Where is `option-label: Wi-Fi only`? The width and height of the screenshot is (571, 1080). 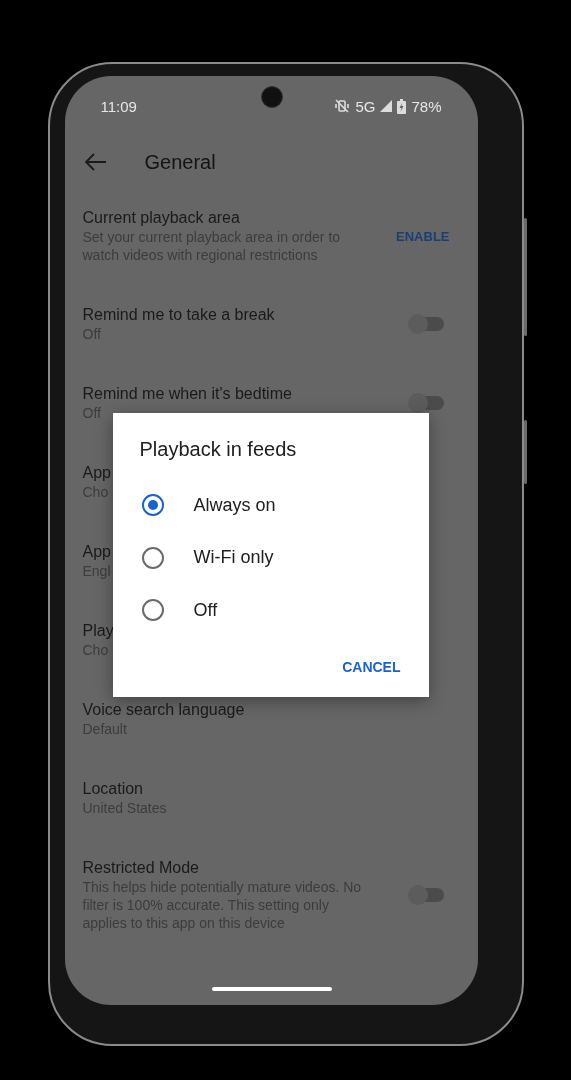
option-label: Wi-Fi only is located at coordinates (233, 558).